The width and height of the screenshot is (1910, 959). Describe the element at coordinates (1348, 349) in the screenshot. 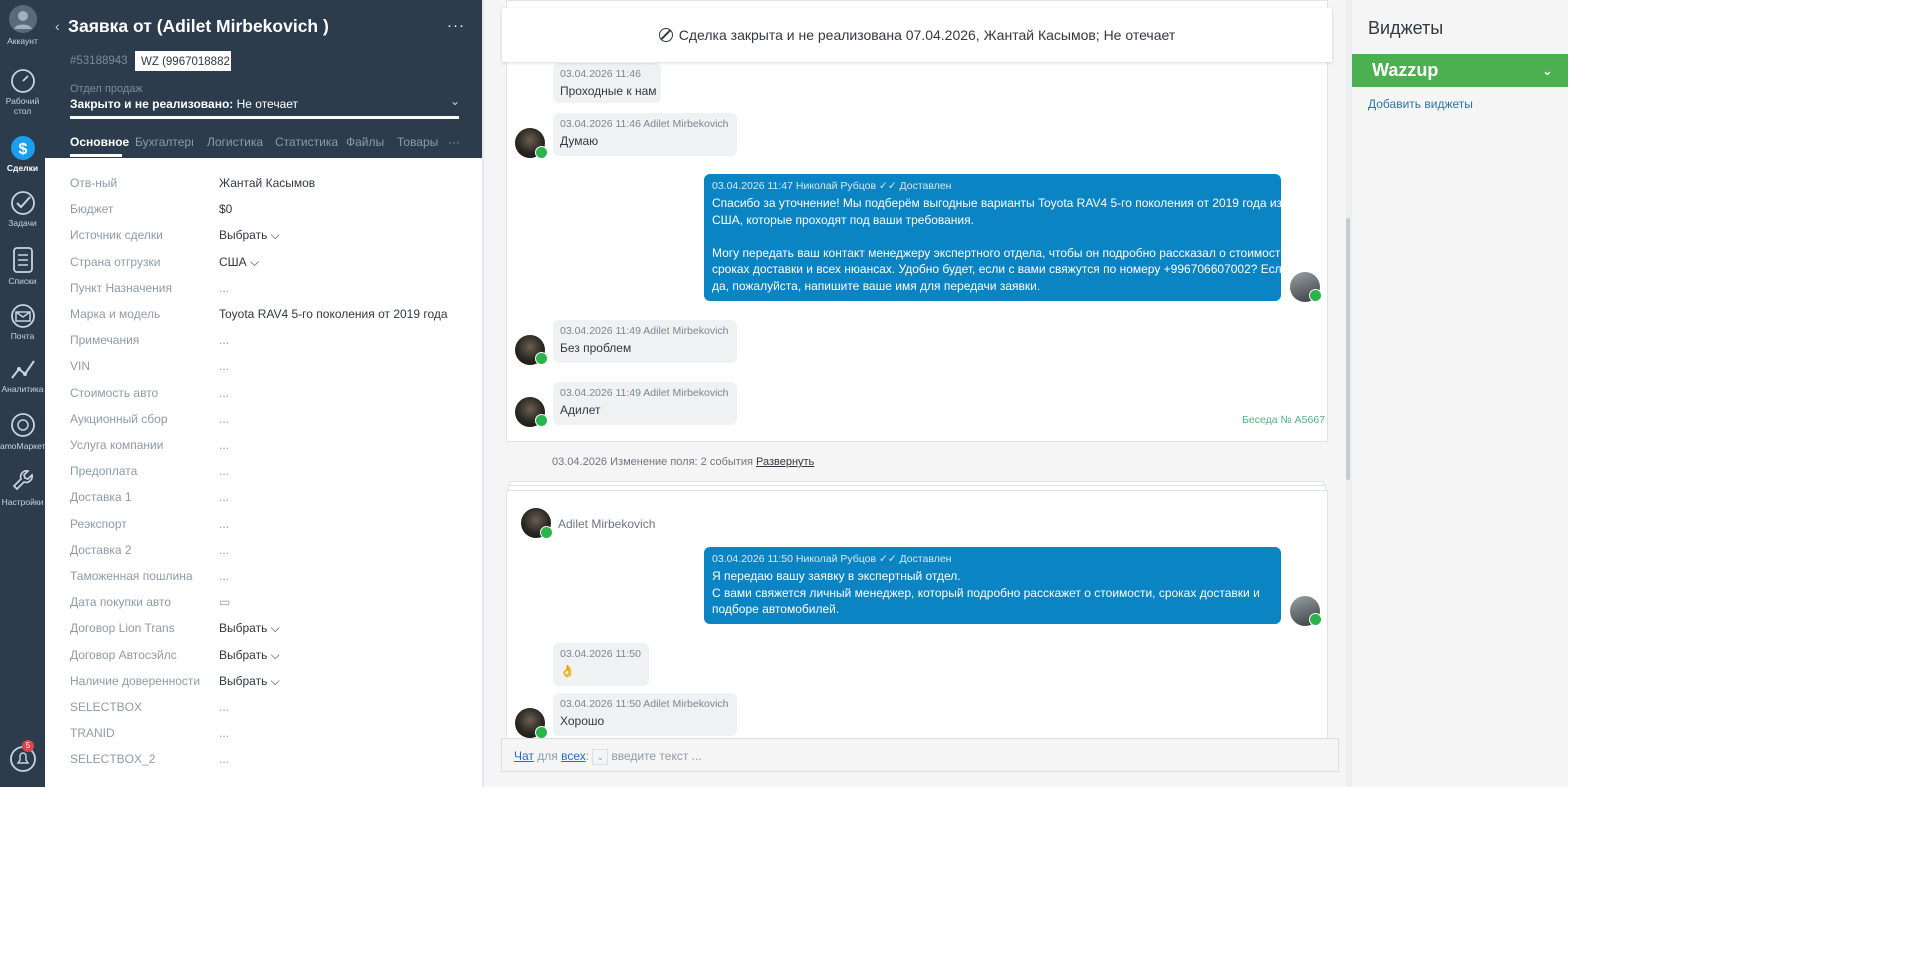

I see `chat-scrollbar-thumb` at that location.